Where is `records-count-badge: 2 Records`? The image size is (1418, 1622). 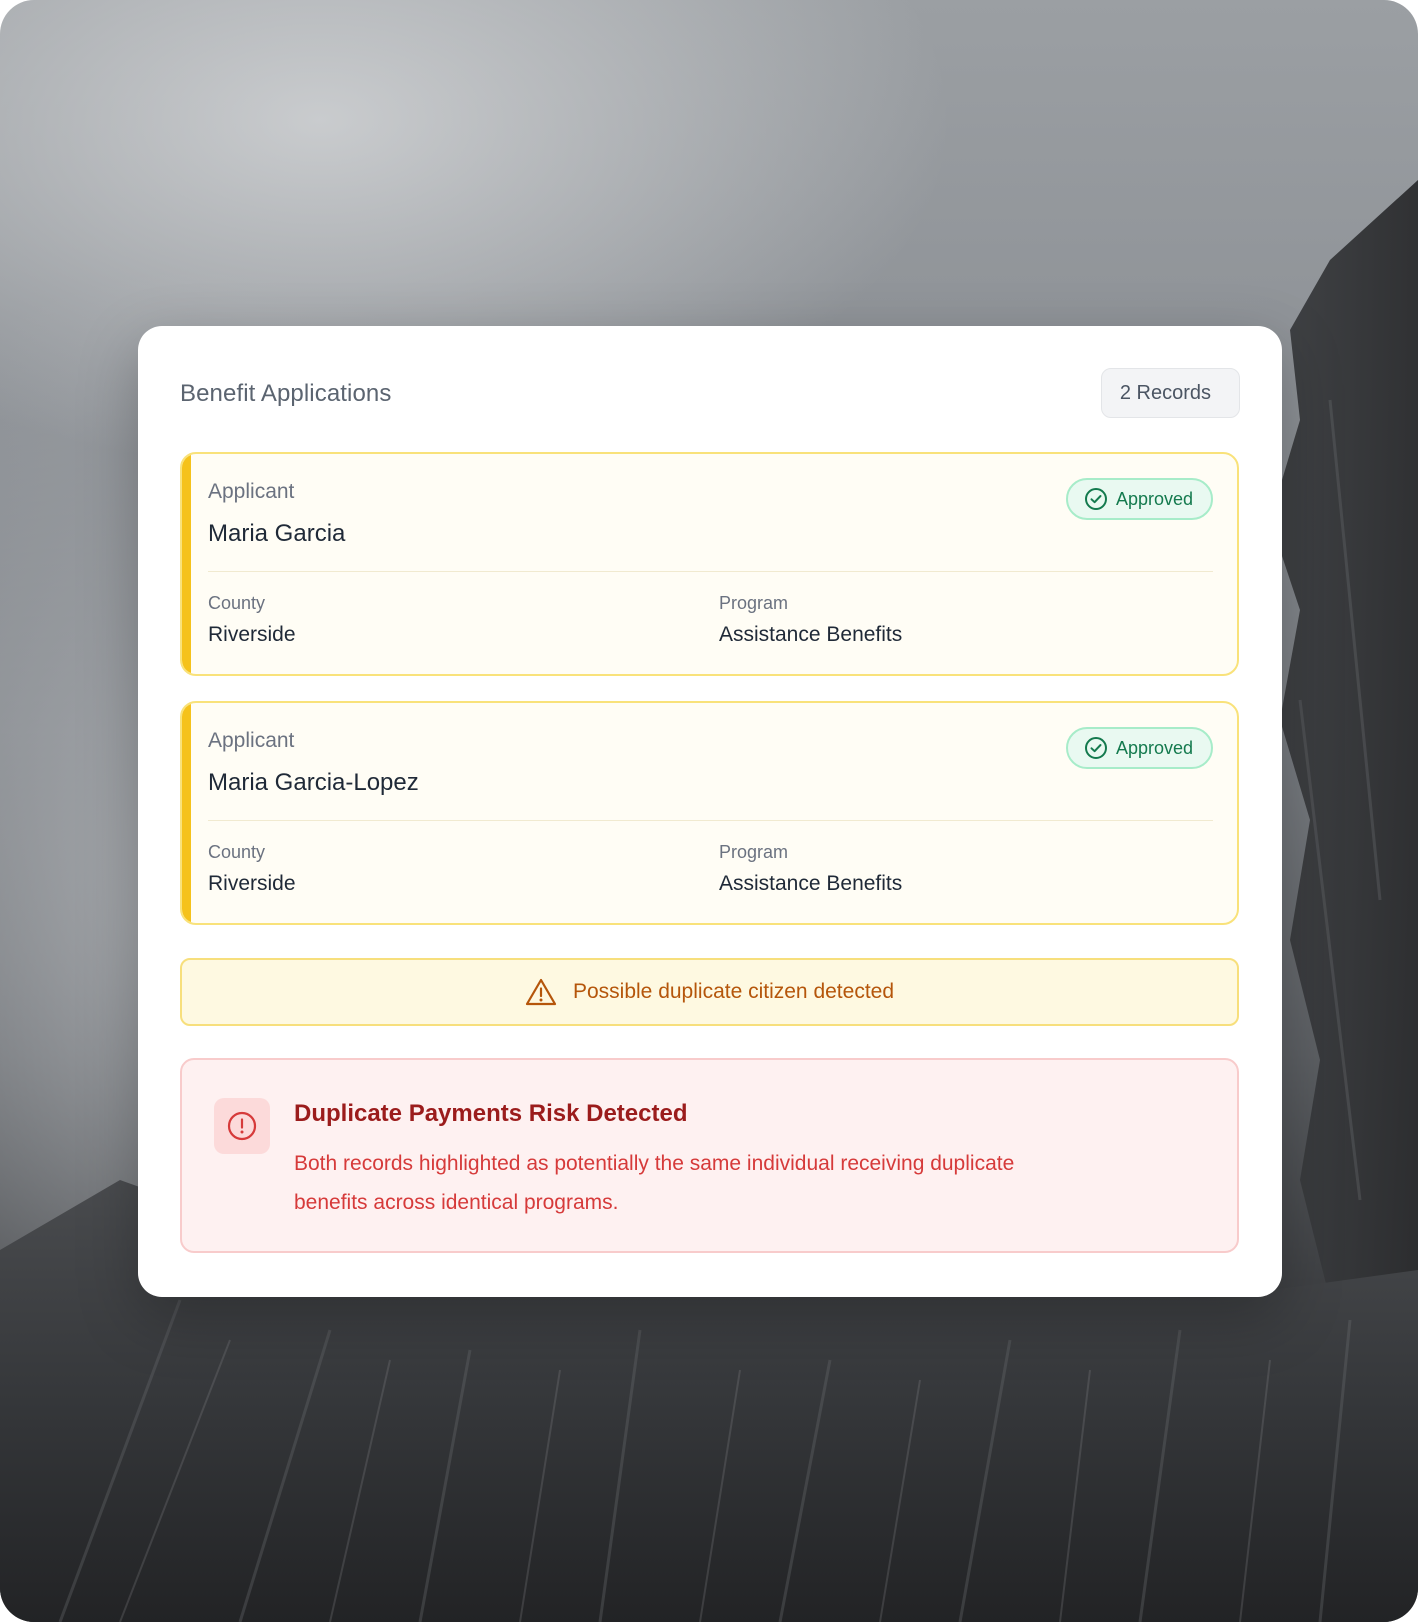 records-count-badge: 2 Records is located at coordinates (1170, 393).